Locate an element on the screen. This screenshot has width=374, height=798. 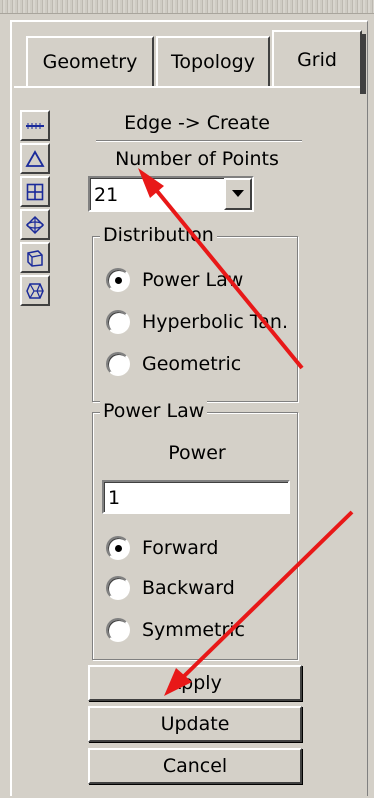
radio-hyperbolic-tan: Hyperbolic Tan. is located at coordinates (197, 322).